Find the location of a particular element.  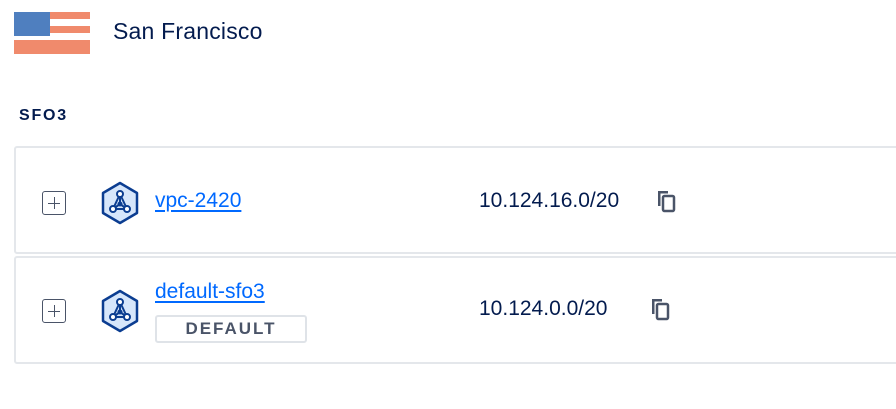

default-badge: DEFAULT is located at coordinates (231, 329).